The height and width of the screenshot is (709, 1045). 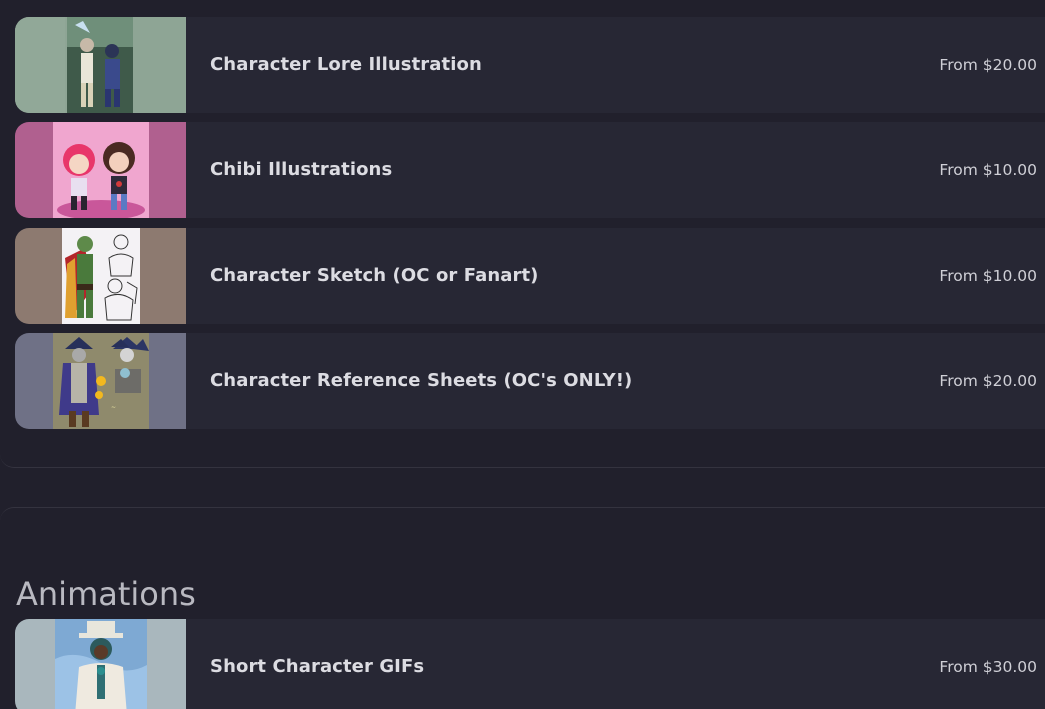 I want to click on chibi-illustrations-thumbnail, so click(x=100, y=170).